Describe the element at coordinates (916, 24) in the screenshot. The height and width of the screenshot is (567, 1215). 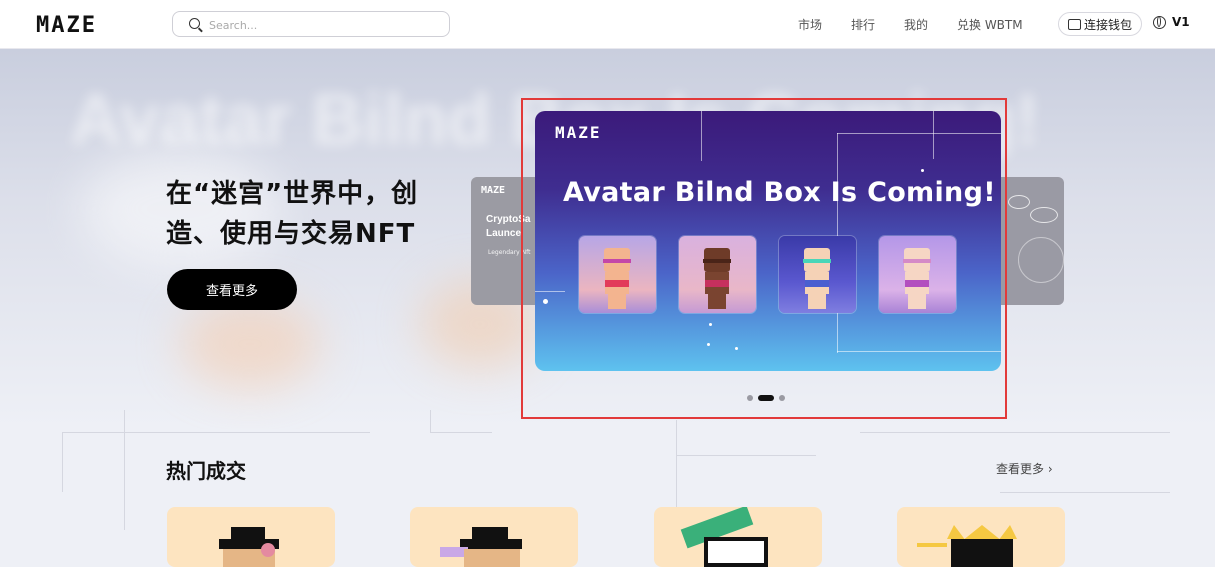
I see `nav-mine: 我的` at that location.